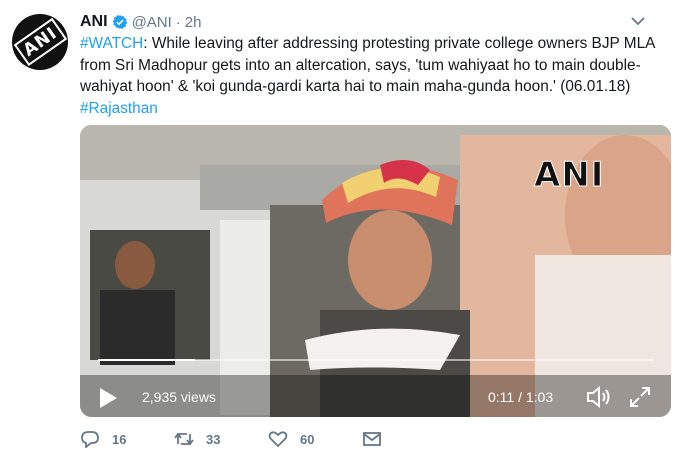  I want to click on retweet-icon, so click(184, 439).